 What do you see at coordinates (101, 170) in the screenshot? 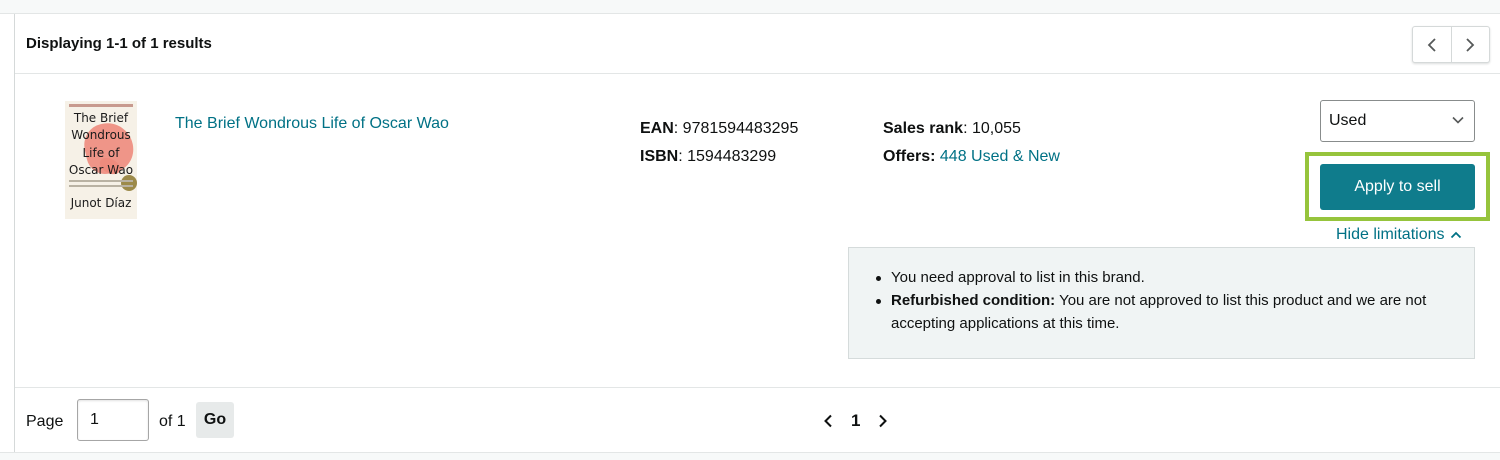
I see `cover-title-line: Oscar Wao` at bounding box center [101, 170].